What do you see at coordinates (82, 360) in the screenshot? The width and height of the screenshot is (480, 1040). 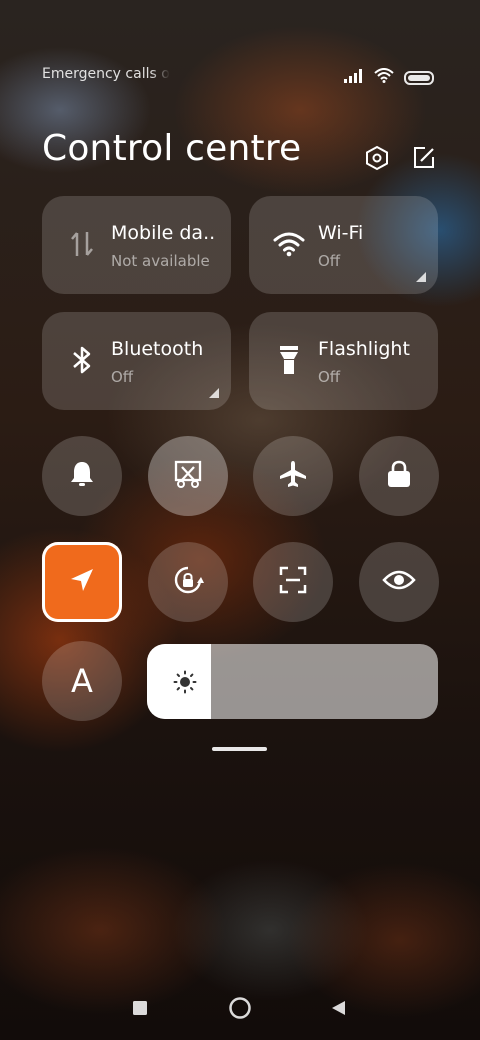 I see `bluetooth-icon` at bounding box center [82, 360].